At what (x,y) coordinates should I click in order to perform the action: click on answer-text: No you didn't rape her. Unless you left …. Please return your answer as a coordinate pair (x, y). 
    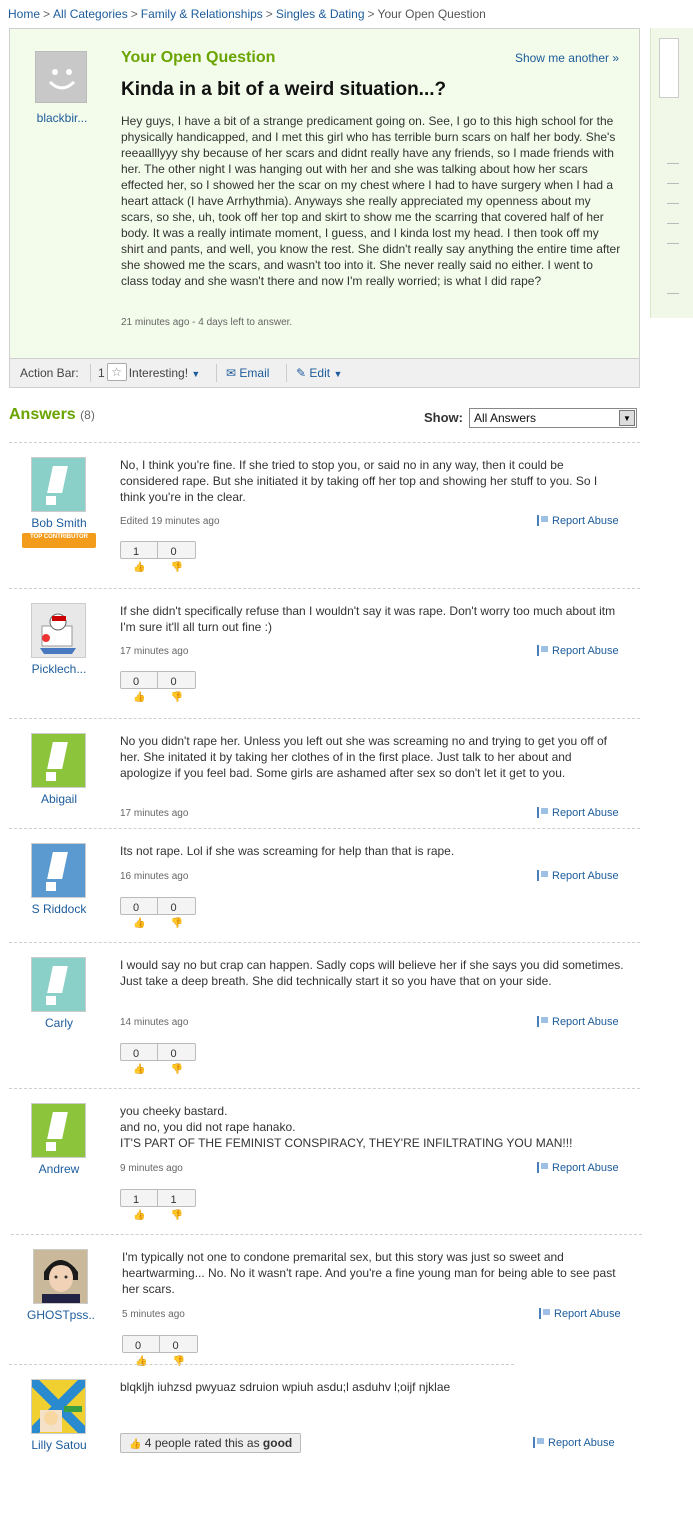
    Looking at the image, I should click on (364, 757).